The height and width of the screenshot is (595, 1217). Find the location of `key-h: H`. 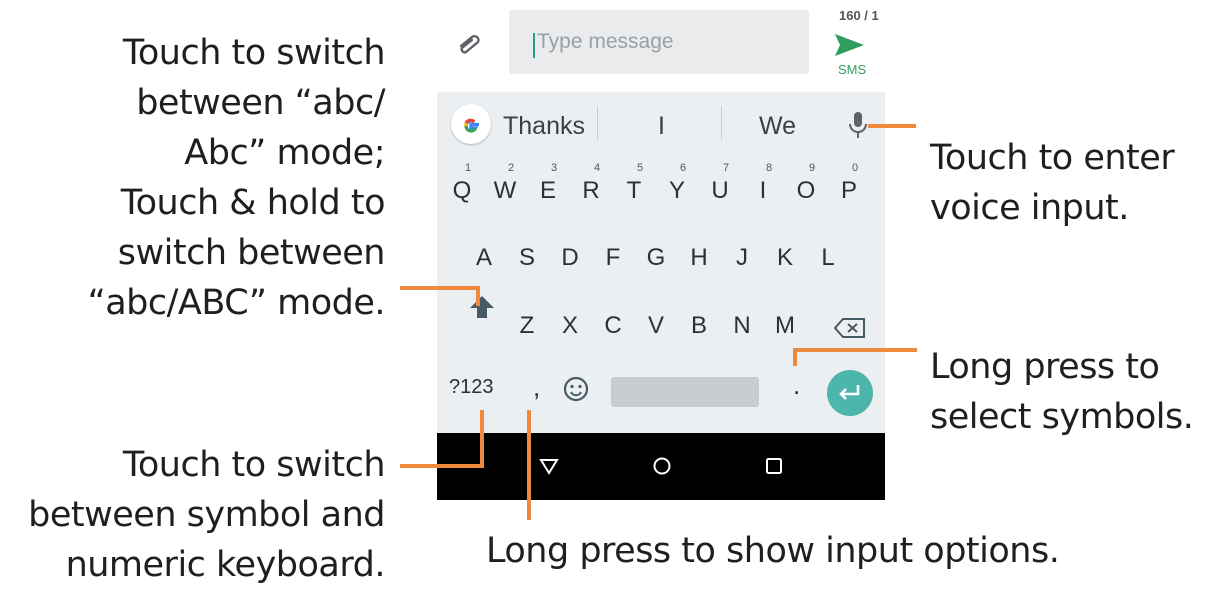

key-h: H is located at coordinates (699, 258).